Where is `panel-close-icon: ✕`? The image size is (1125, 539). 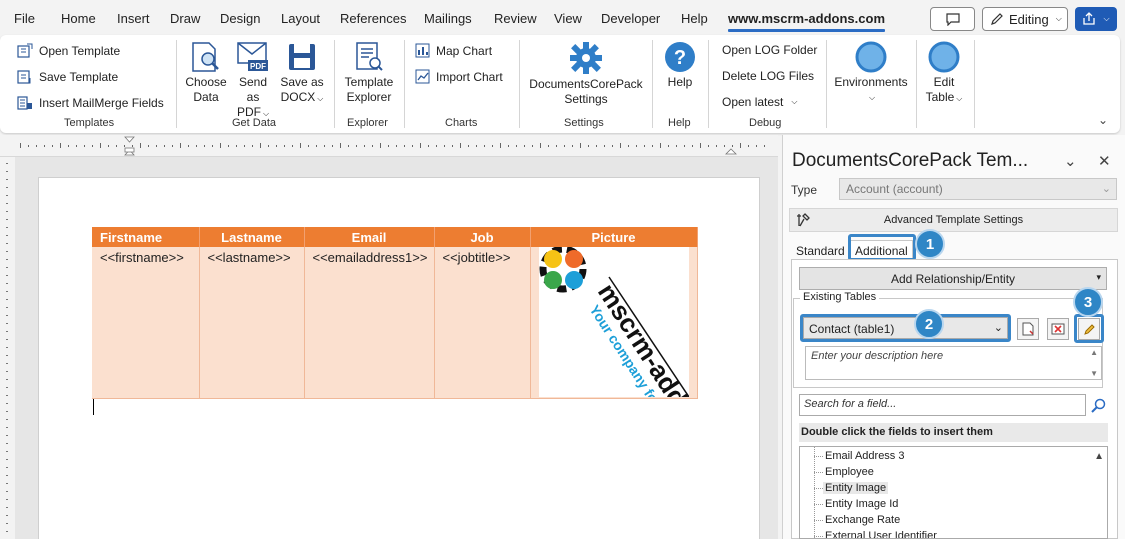 panel-close-icon: ✕ is located at coordinates (1104, 161).